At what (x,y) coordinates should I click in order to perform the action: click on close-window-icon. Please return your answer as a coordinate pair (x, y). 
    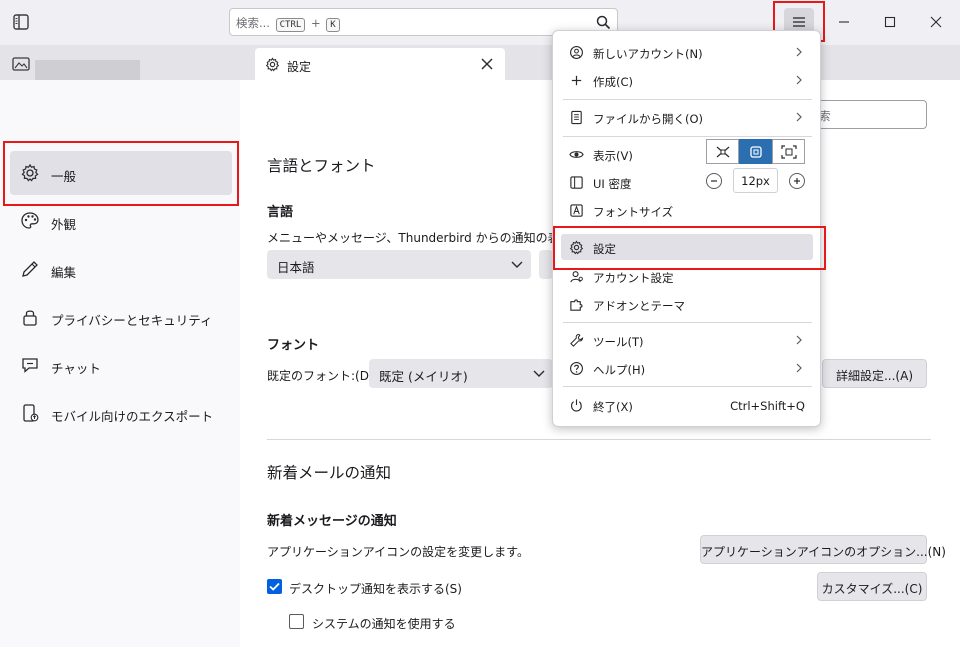
    Looking at the image, I should click on (936, 22).